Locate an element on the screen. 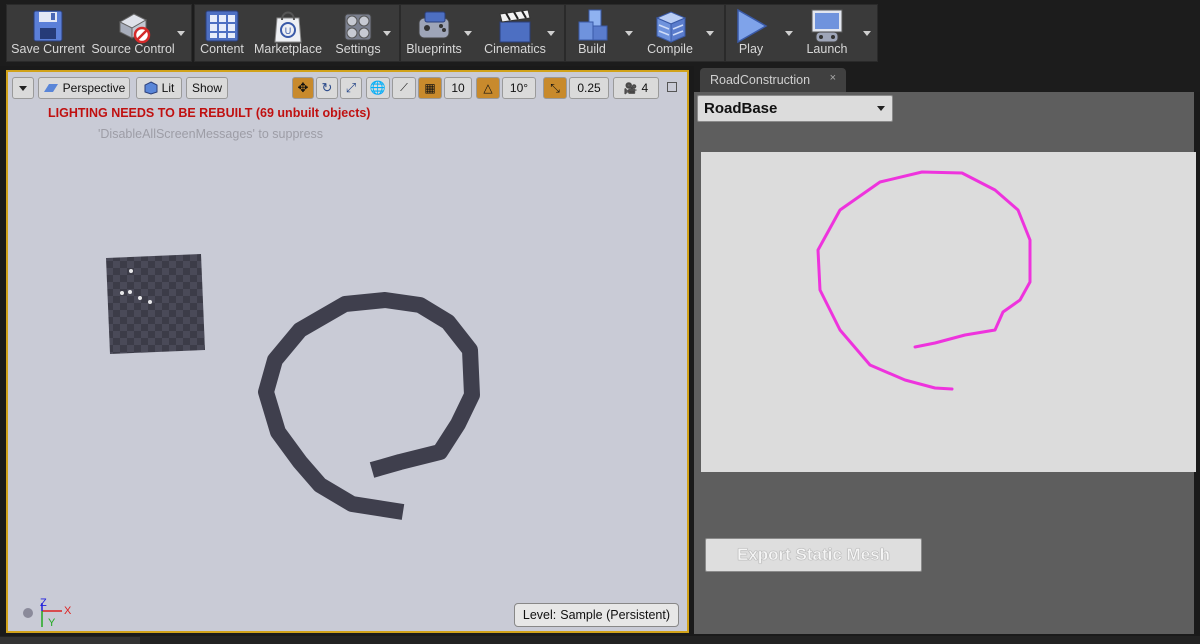  translate-tool-button: ✥ is located at coordinates (303, 88).